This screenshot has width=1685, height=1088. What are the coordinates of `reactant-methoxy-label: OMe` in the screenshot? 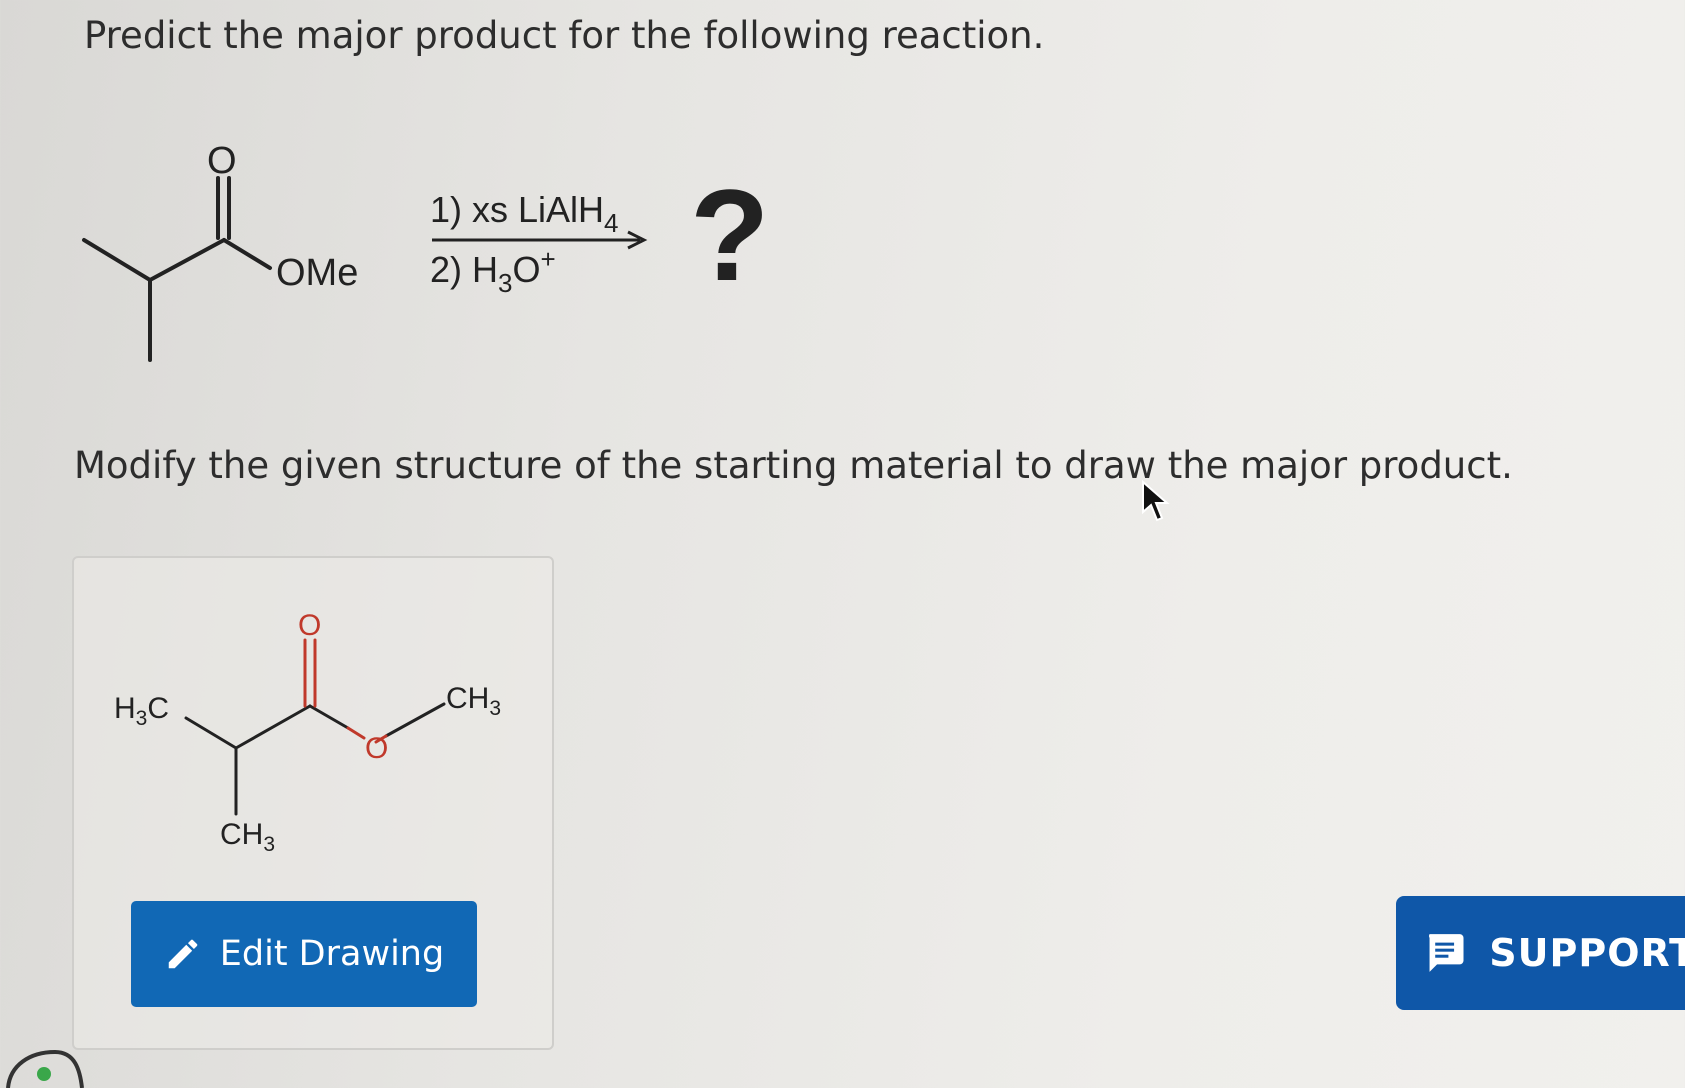 It's located at (317, 273).